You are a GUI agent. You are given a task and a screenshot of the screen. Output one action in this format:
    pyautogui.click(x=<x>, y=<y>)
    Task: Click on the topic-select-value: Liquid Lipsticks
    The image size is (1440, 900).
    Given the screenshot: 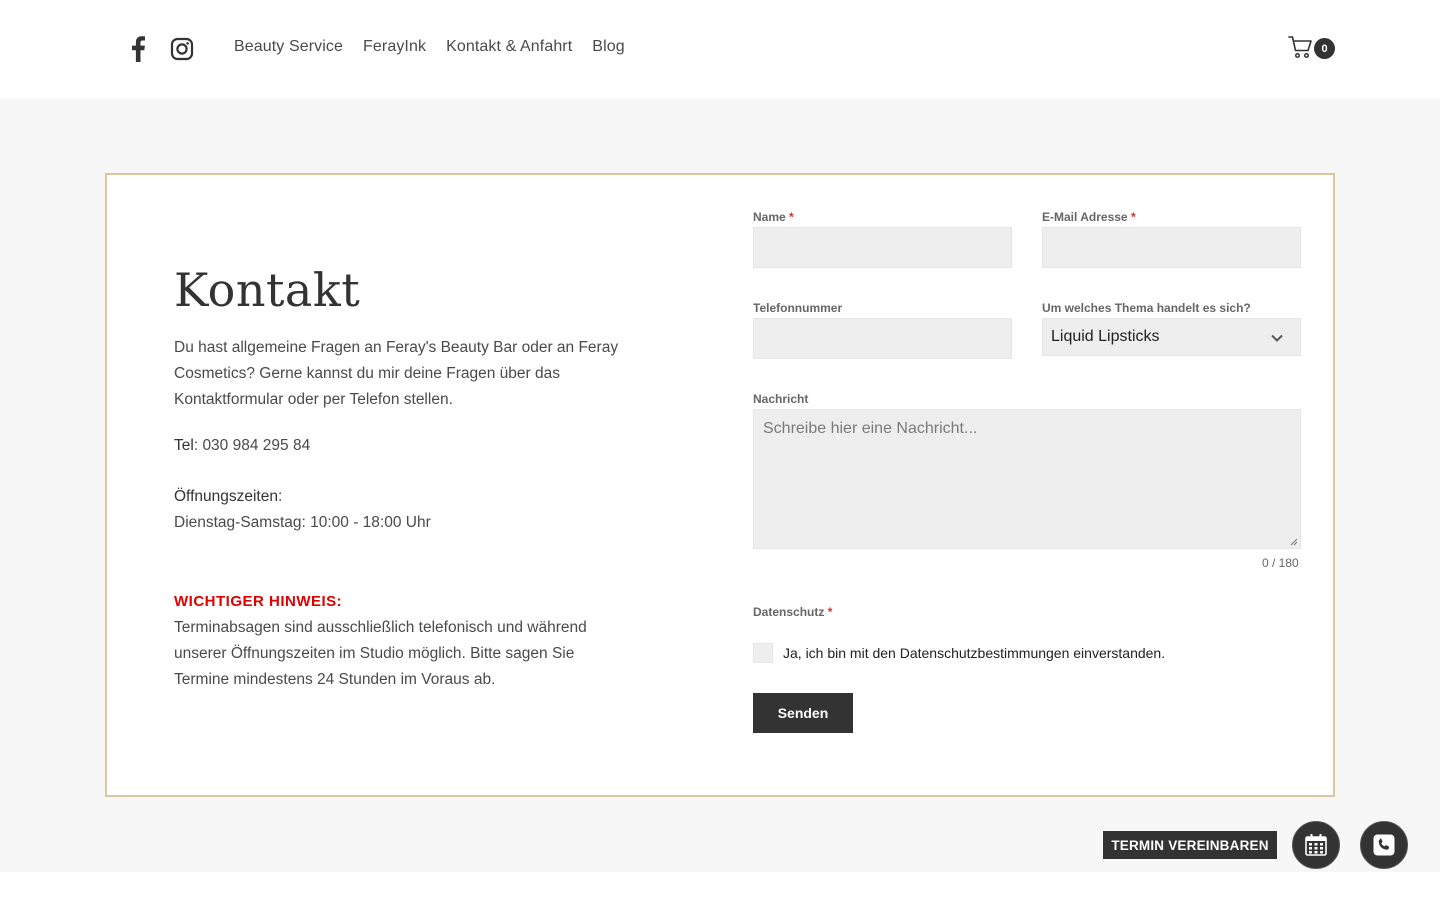 What is the action you would take?
    pyautogui.click(x=1105, y=336)
    